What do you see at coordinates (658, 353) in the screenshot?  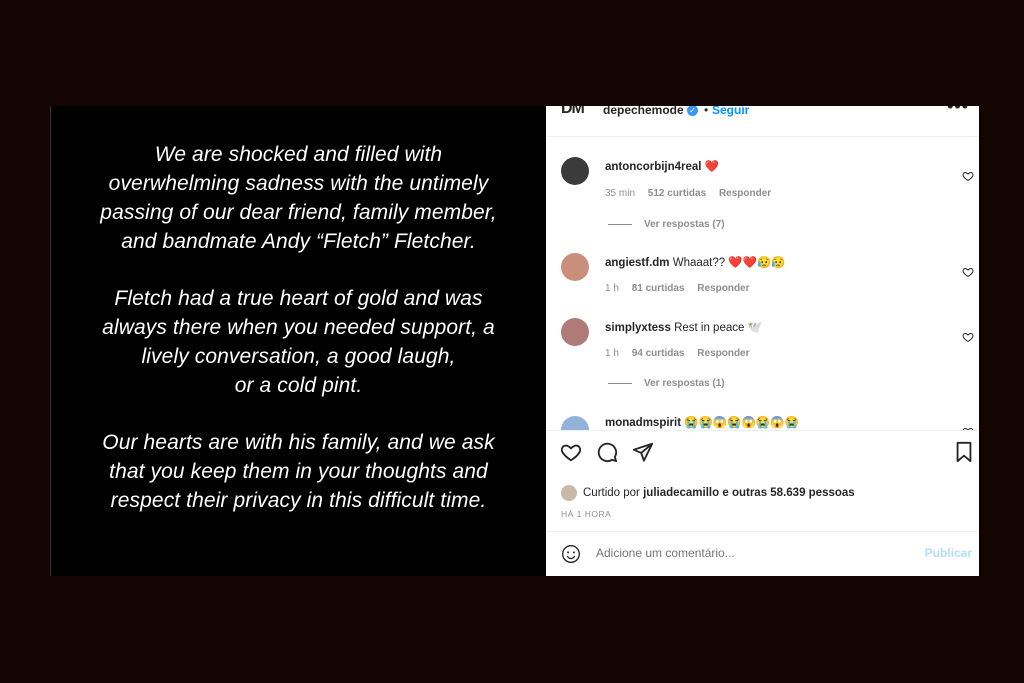 I see `comment-likes: 94 curtidas` at bounding box center [658, 353].